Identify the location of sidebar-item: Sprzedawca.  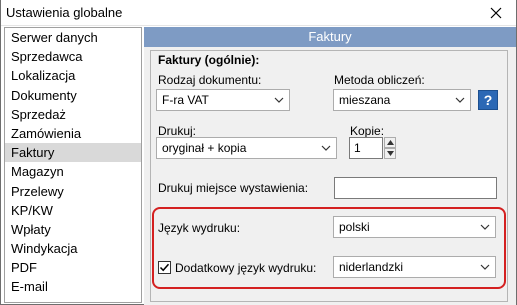
(73, 56).